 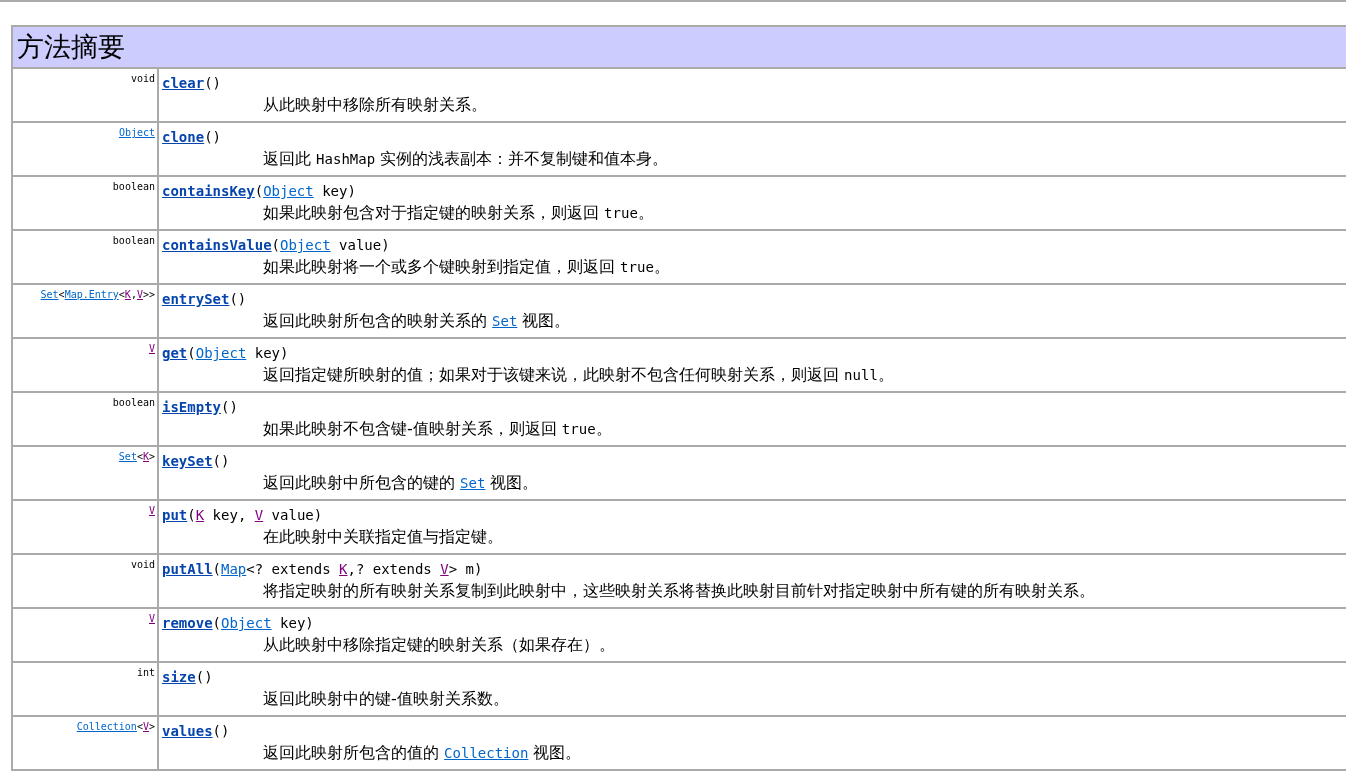 What do you see at coordinates (136, 132) in the screenshot?
I see `return-type-link: Object` at bounding box center [136, 132].